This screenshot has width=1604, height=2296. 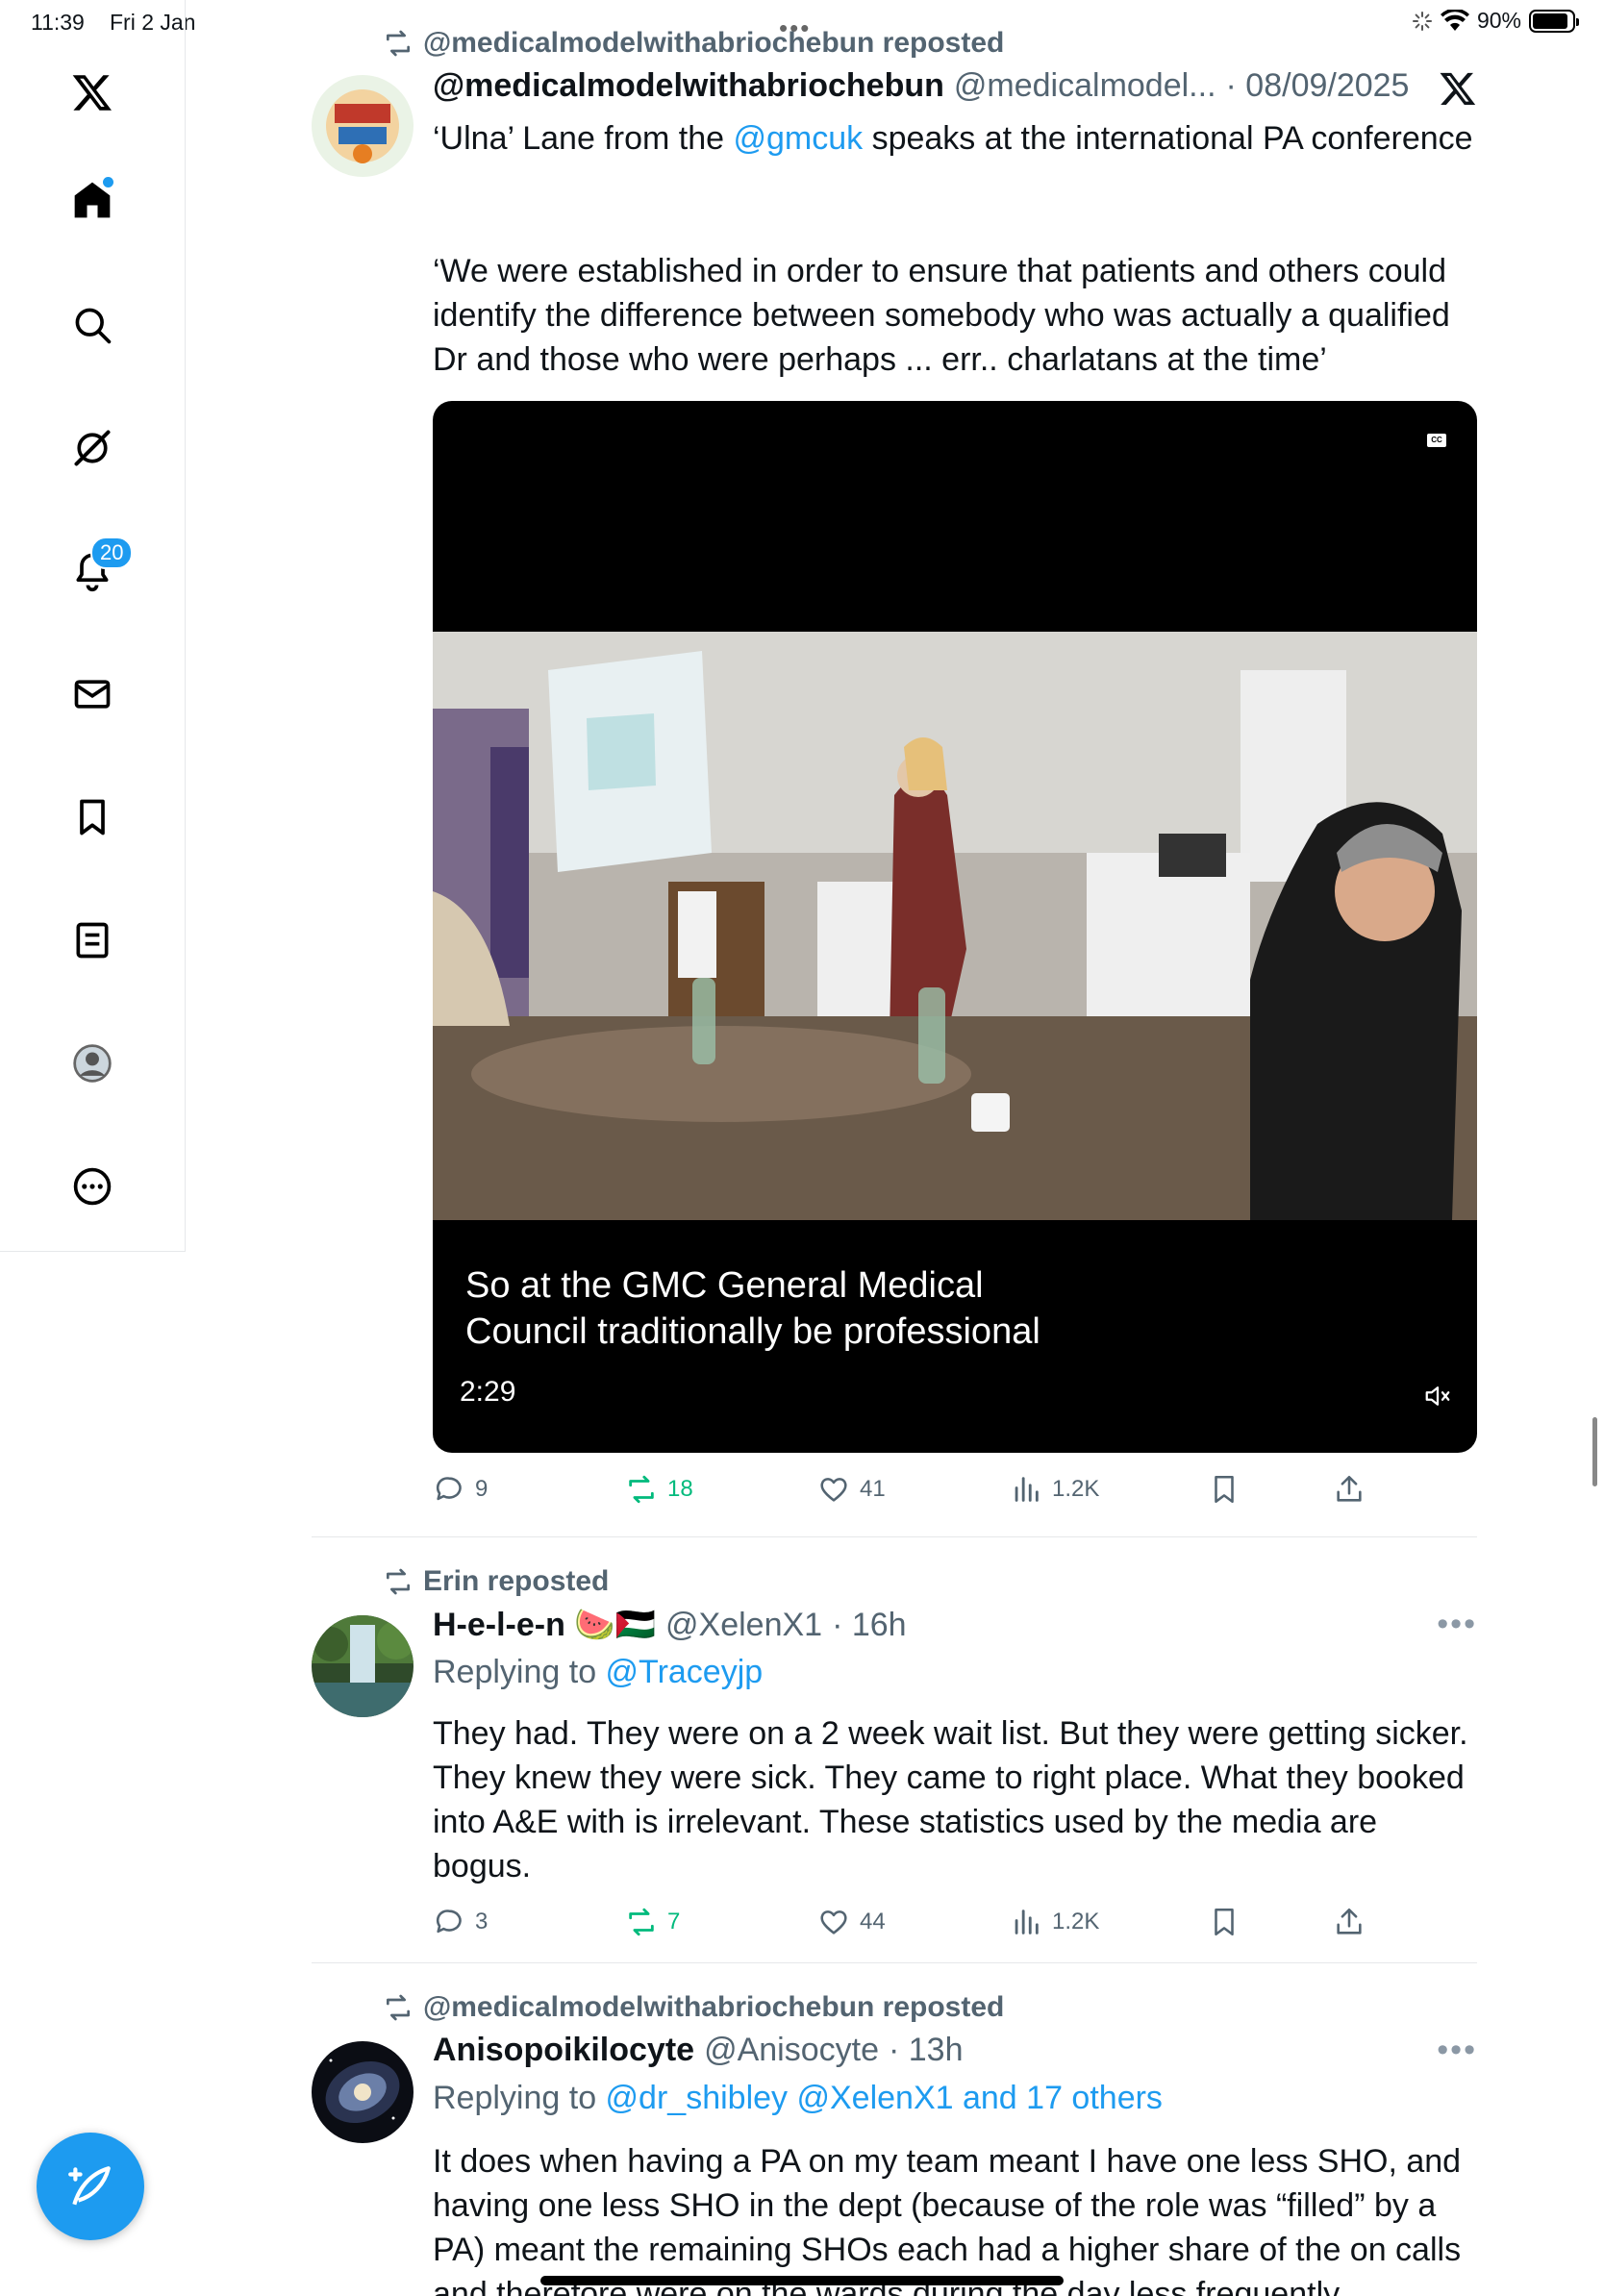 What do you see at coordinates (92, 325) in the screenshot?
I see `search-icon` at bounding box center [92, 325].